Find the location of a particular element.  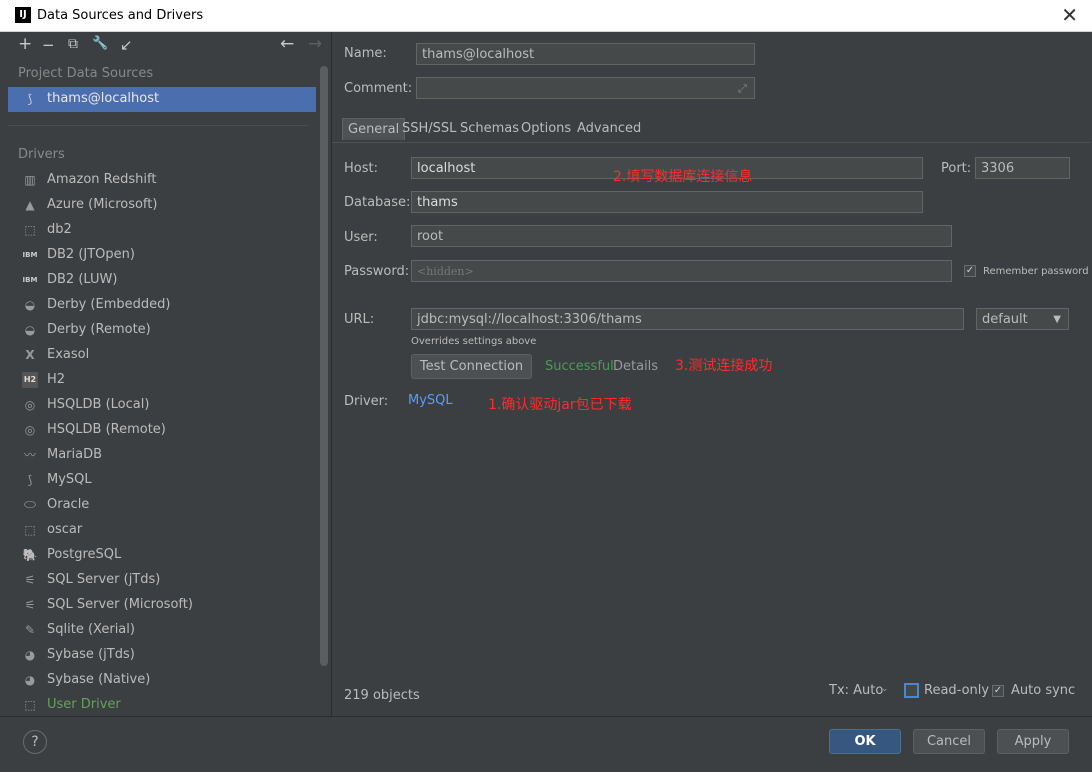

test-connection-button: Test Connection is located at coordinates (471, 366).